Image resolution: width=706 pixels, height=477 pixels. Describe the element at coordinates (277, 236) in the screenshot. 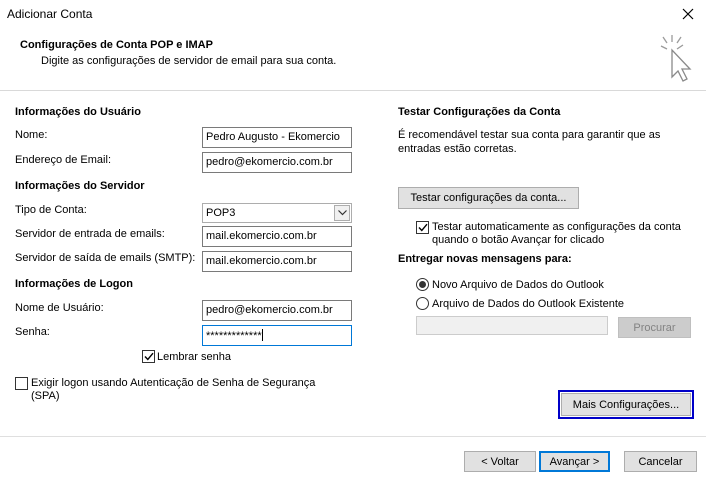

I see `incoming-server-field: mail.ekomercio.com.br` at that location.